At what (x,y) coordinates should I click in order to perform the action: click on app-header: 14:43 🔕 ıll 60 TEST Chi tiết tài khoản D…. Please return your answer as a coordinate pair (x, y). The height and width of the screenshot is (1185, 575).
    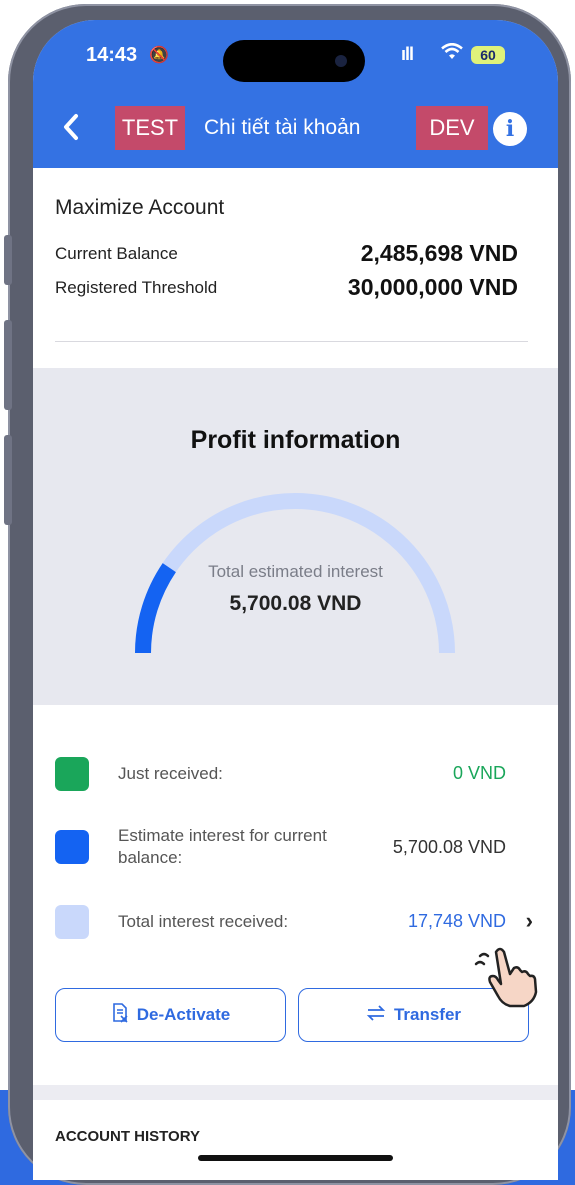
    Looking at the image, I should click on (295, 94).